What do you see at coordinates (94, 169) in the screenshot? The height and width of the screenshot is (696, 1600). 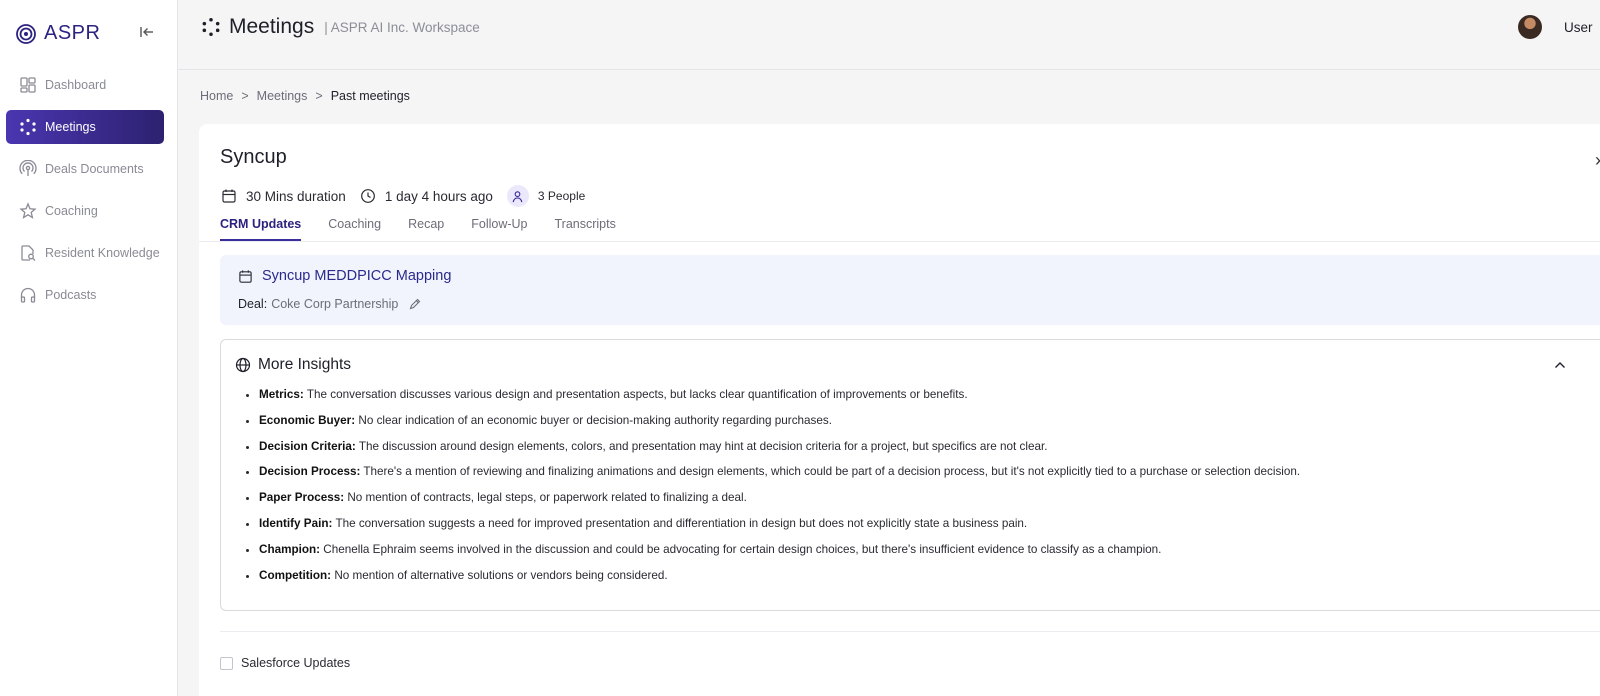 I see `sidebar-item-label: Deals Documents` at bounding box center [94, 169].